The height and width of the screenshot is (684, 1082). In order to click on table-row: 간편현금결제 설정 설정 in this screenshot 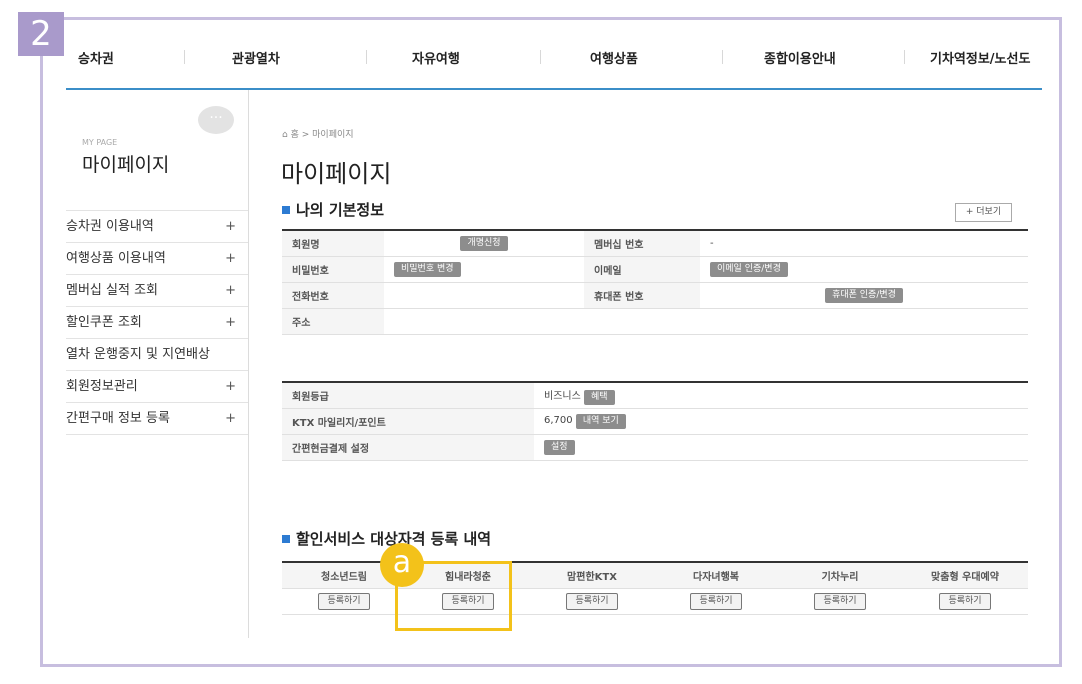, I will do `click(655, 447)`.